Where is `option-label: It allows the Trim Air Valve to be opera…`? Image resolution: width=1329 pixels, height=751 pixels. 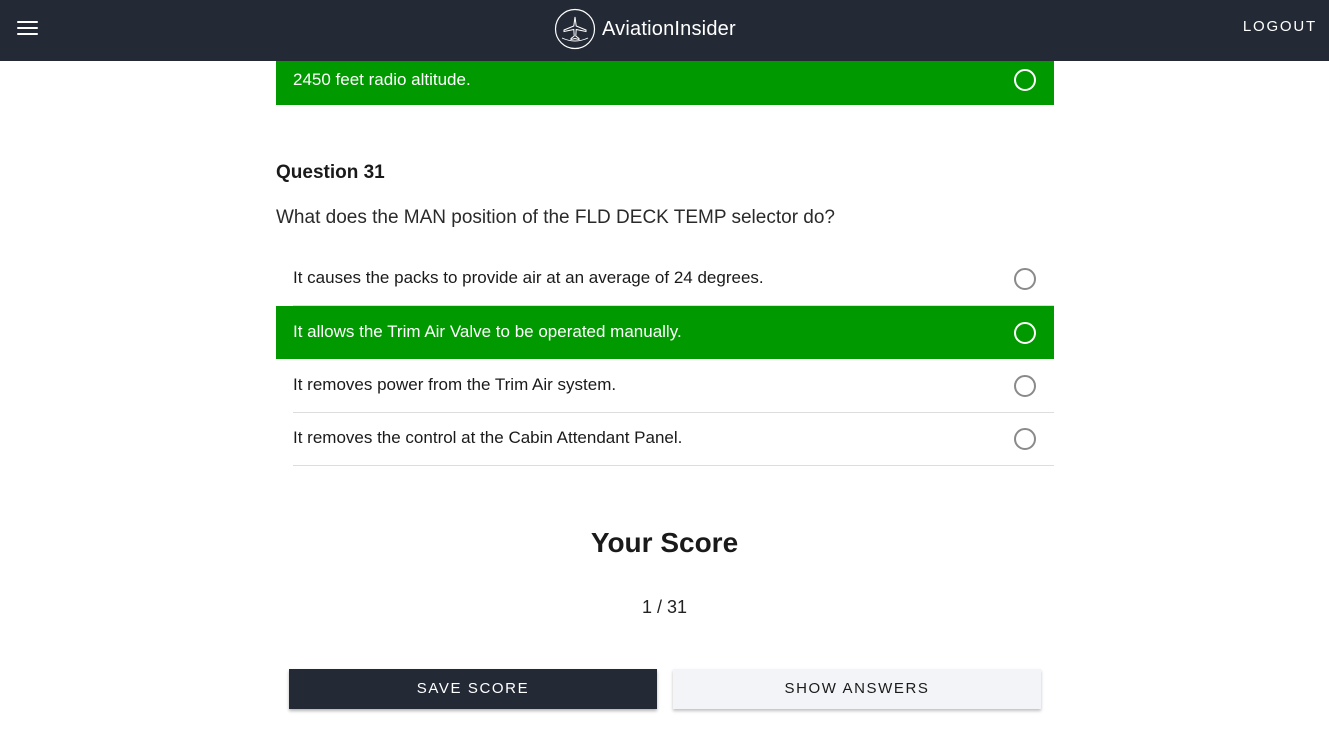
option-label: It allows the Trim Air Valve to be opera… is located at coordinates (487, 331).